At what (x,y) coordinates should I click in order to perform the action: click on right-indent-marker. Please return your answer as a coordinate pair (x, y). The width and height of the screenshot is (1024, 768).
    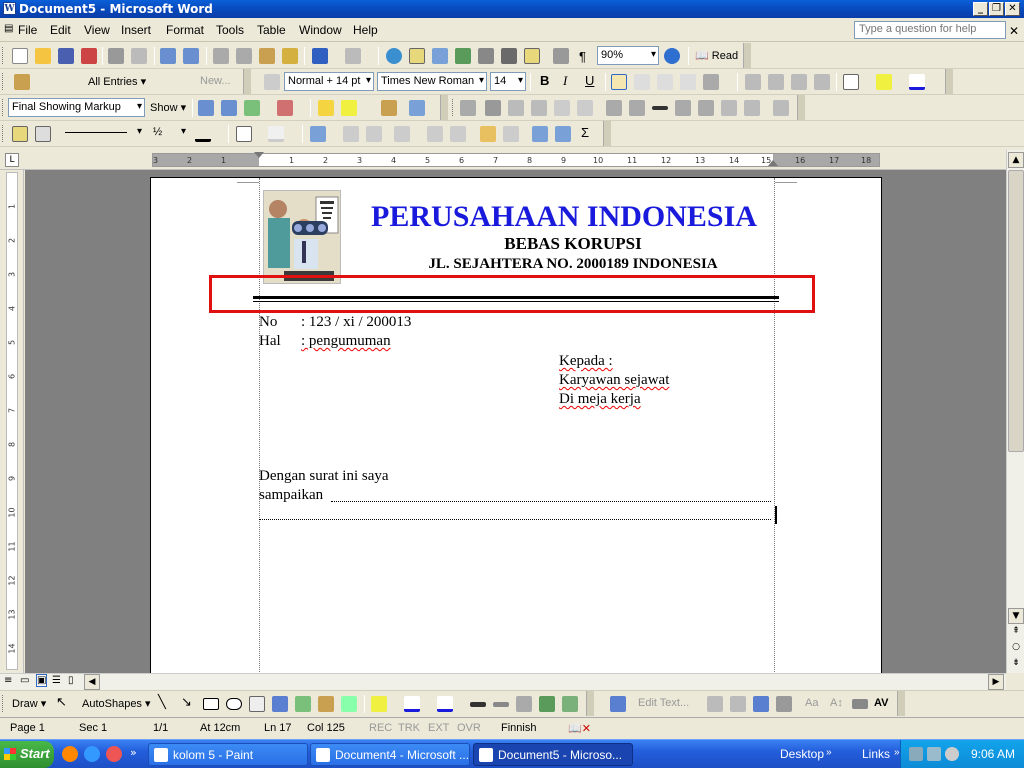
    Looking at the image, I should click on (773, 163).